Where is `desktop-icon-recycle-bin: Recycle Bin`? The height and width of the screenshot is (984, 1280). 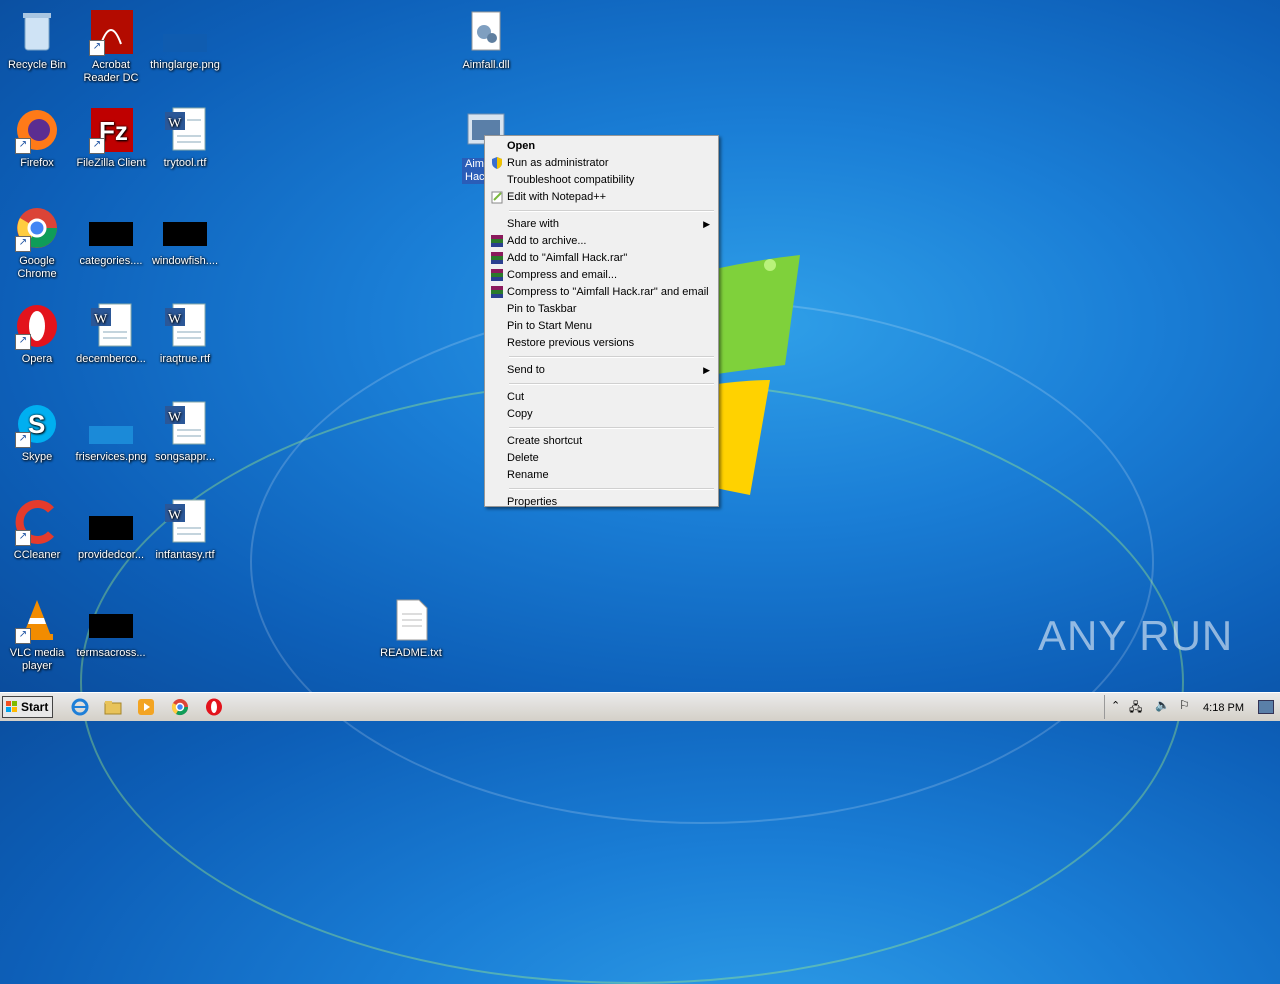
desktop-icon-recycle-bin: Recycle Bin is located at coordinates (37, 40).